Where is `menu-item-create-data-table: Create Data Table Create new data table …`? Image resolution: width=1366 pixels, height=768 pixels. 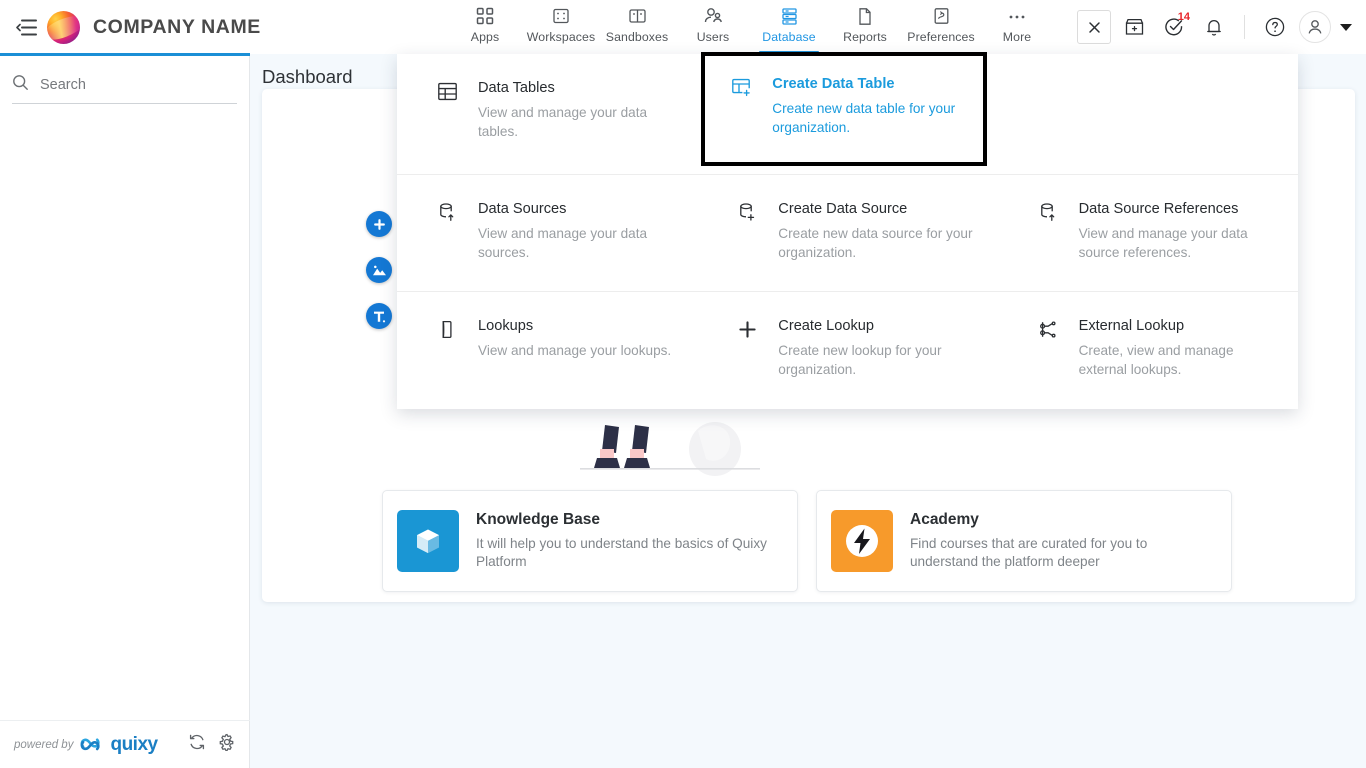 menu-item-create-data-table: Create Data Table Create new data table … is located at coordinates (844, 109).